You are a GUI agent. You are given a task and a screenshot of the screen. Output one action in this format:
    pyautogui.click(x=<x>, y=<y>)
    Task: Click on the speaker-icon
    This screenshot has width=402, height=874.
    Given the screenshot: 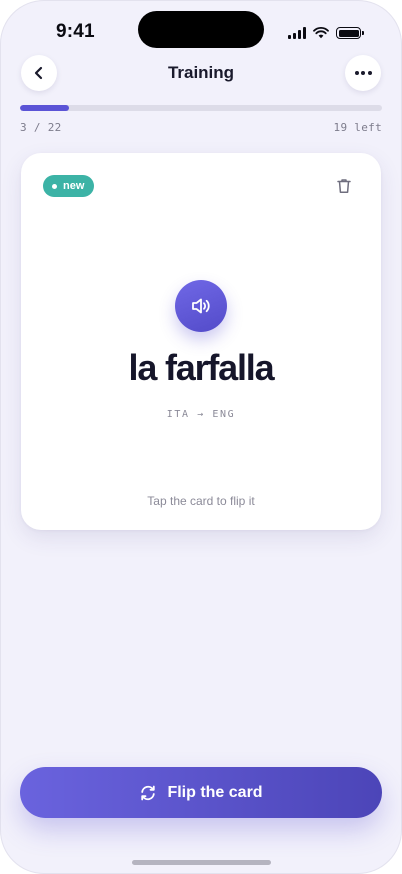 What is the action you would take?
    pyautogui.click(x=201, y=306)
    